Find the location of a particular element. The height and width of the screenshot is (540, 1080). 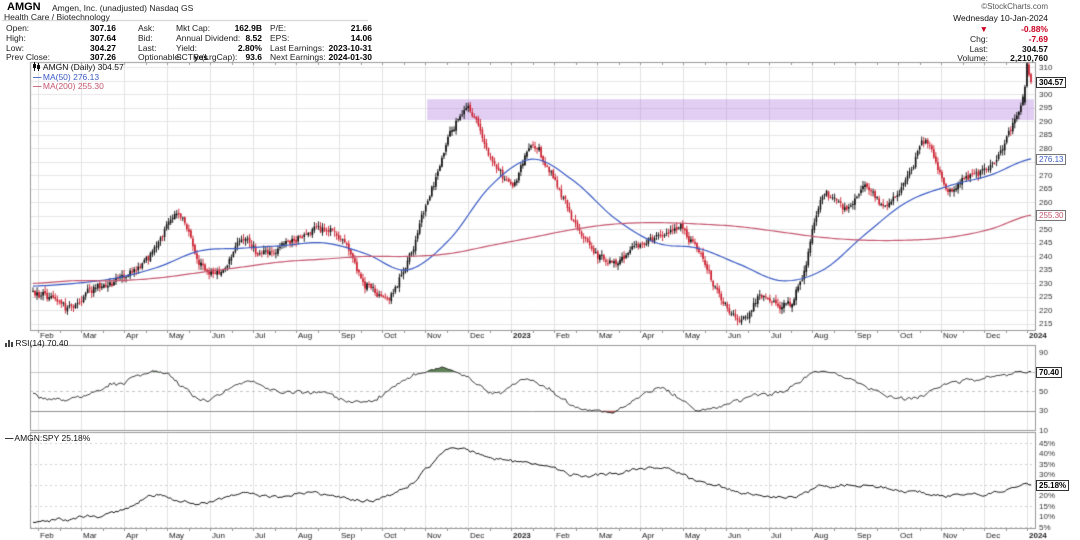

ratio-legend: — AMGN:SPY 25.18% is located at coordinates (47, 438).